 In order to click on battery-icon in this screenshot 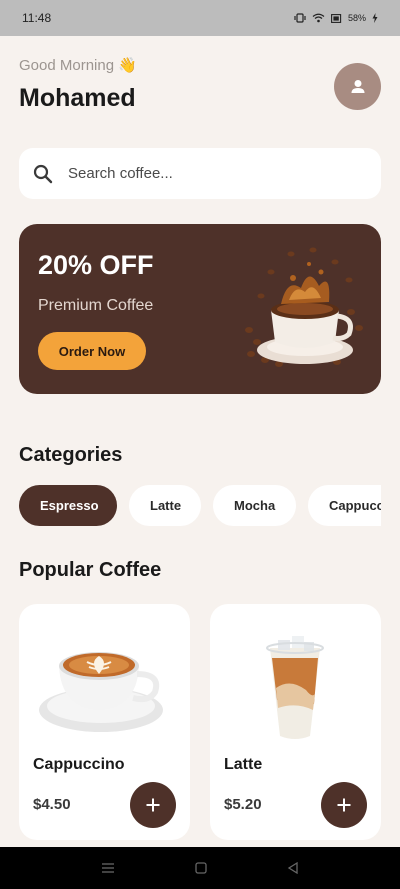, I will do `click(336, 18)`.